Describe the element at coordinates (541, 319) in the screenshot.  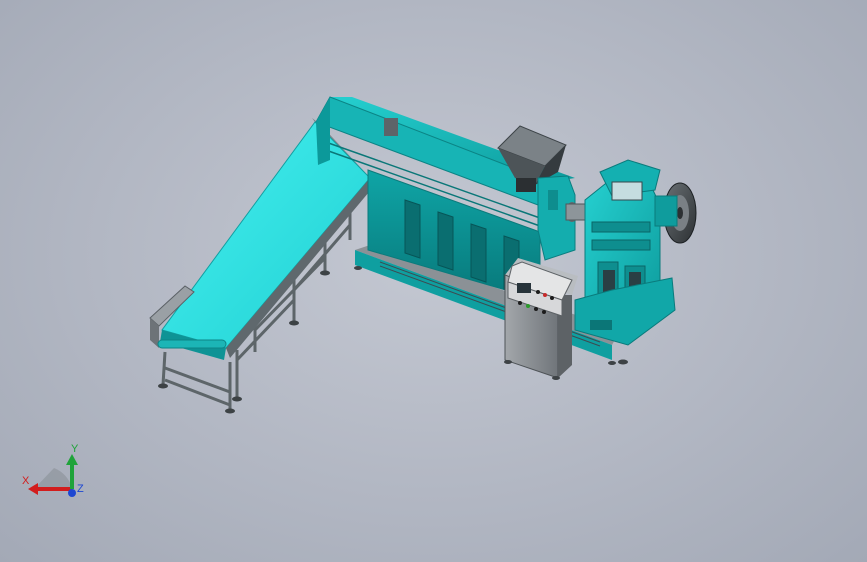
I see `control-cabinet` at that location.